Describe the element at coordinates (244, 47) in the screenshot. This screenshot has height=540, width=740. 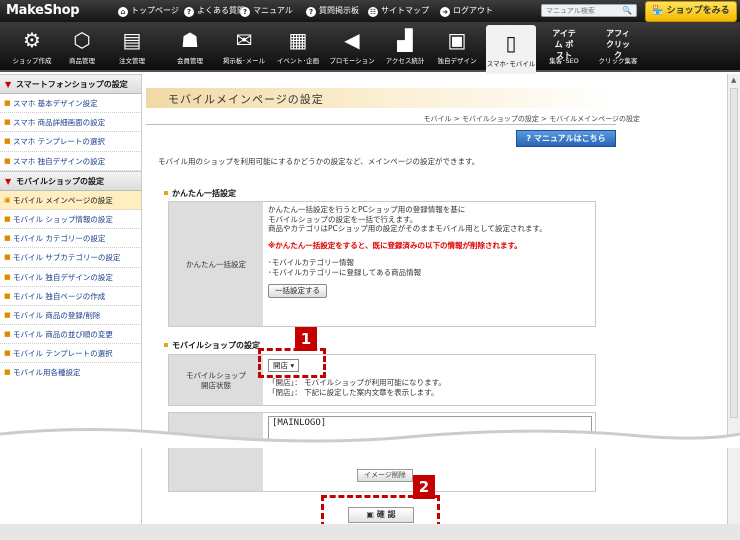
I see `nav-board-mail: ✉ 掲示板･メール` at that location.